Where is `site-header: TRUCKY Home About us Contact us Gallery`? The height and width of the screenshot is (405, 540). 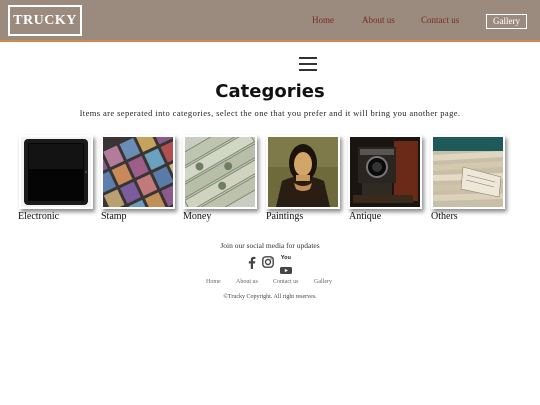
site-header: TRUCKY Home About us Contact us Gallery is located at coordinates (270, 21).